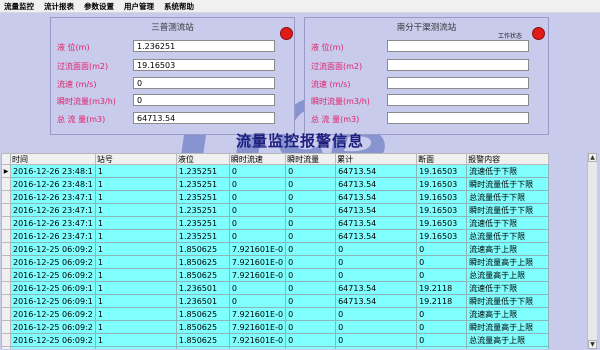 This screenshot has height=350, width=600. I want to click on total-flow-field: 64713.54, so click(204, 118).